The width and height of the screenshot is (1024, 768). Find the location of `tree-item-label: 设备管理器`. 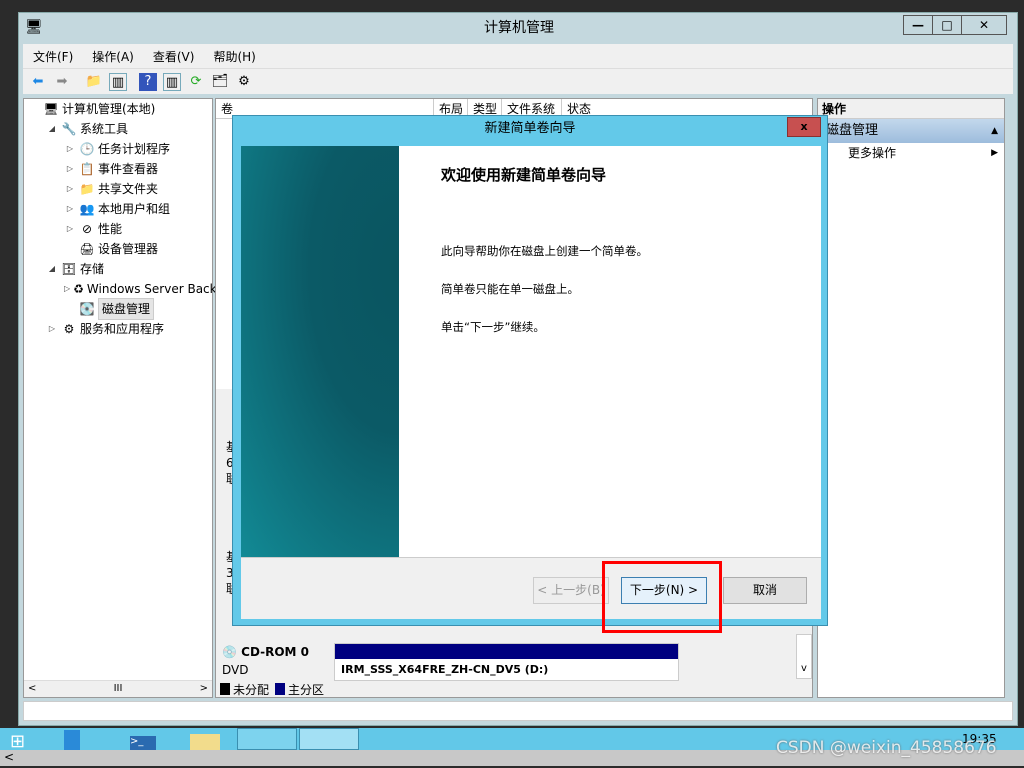

tree-item-label: 设备管理器 is located at coordinates (128, 249).